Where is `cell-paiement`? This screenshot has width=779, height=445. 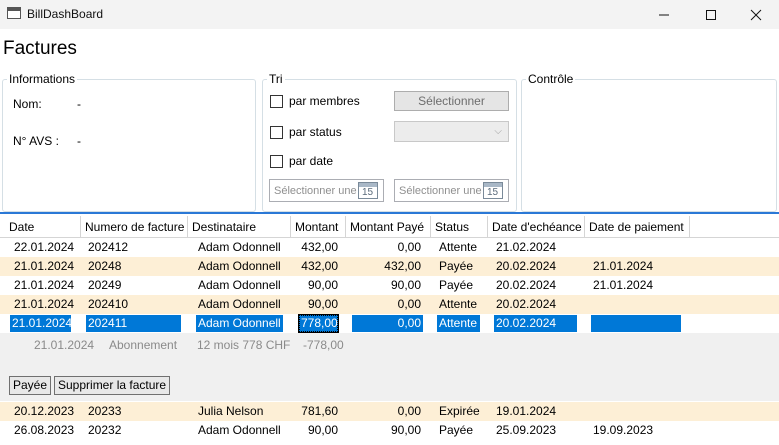
cell-paiement is located at coordinates (636, 323).